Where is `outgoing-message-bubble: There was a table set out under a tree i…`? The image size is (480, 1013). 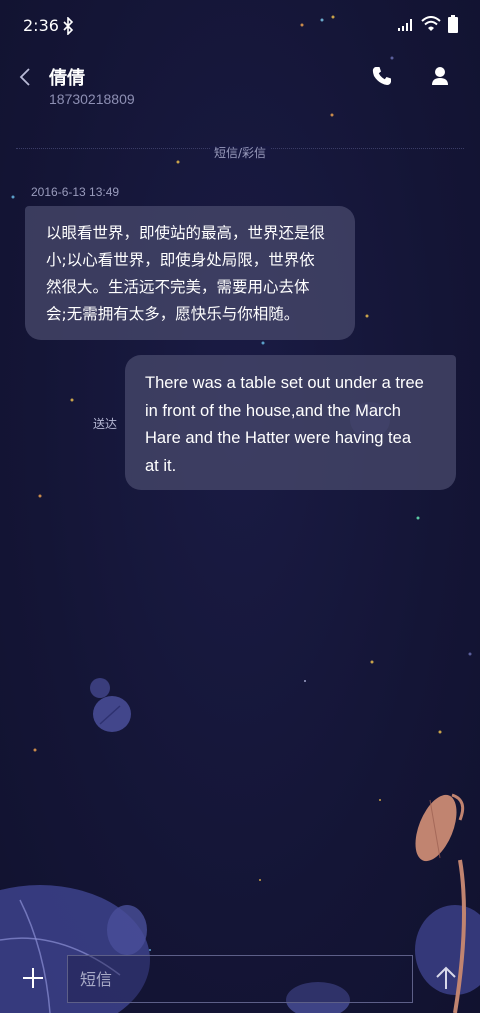 outgoing-message-bubble: There was a table set out under a tree i… is located at coordinates (290, 422).